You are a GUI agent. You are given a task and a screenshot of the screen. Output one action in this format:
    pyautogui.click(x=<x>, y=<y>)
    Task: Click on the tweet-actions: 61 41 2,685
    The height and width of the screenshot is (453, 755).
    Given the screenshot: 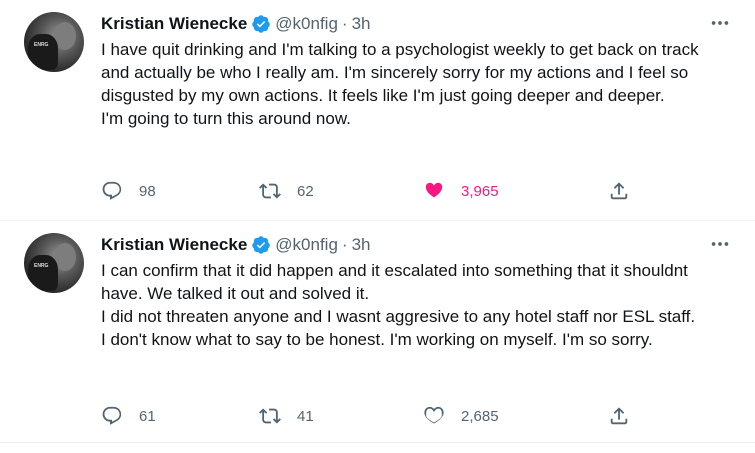 What is the action you would take?
    pyautogui.click(x=371, y=416)
    